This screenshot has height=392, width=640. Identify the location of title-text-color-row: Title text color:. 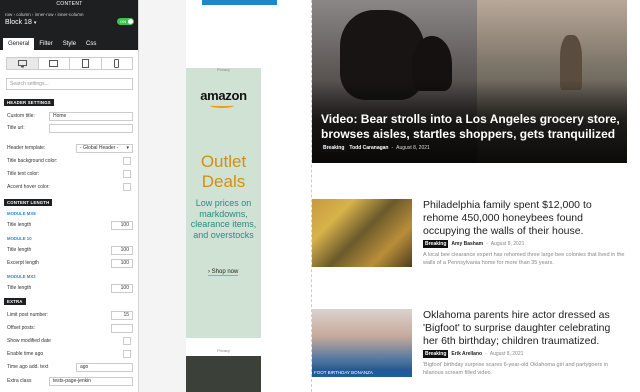
(70, 174).